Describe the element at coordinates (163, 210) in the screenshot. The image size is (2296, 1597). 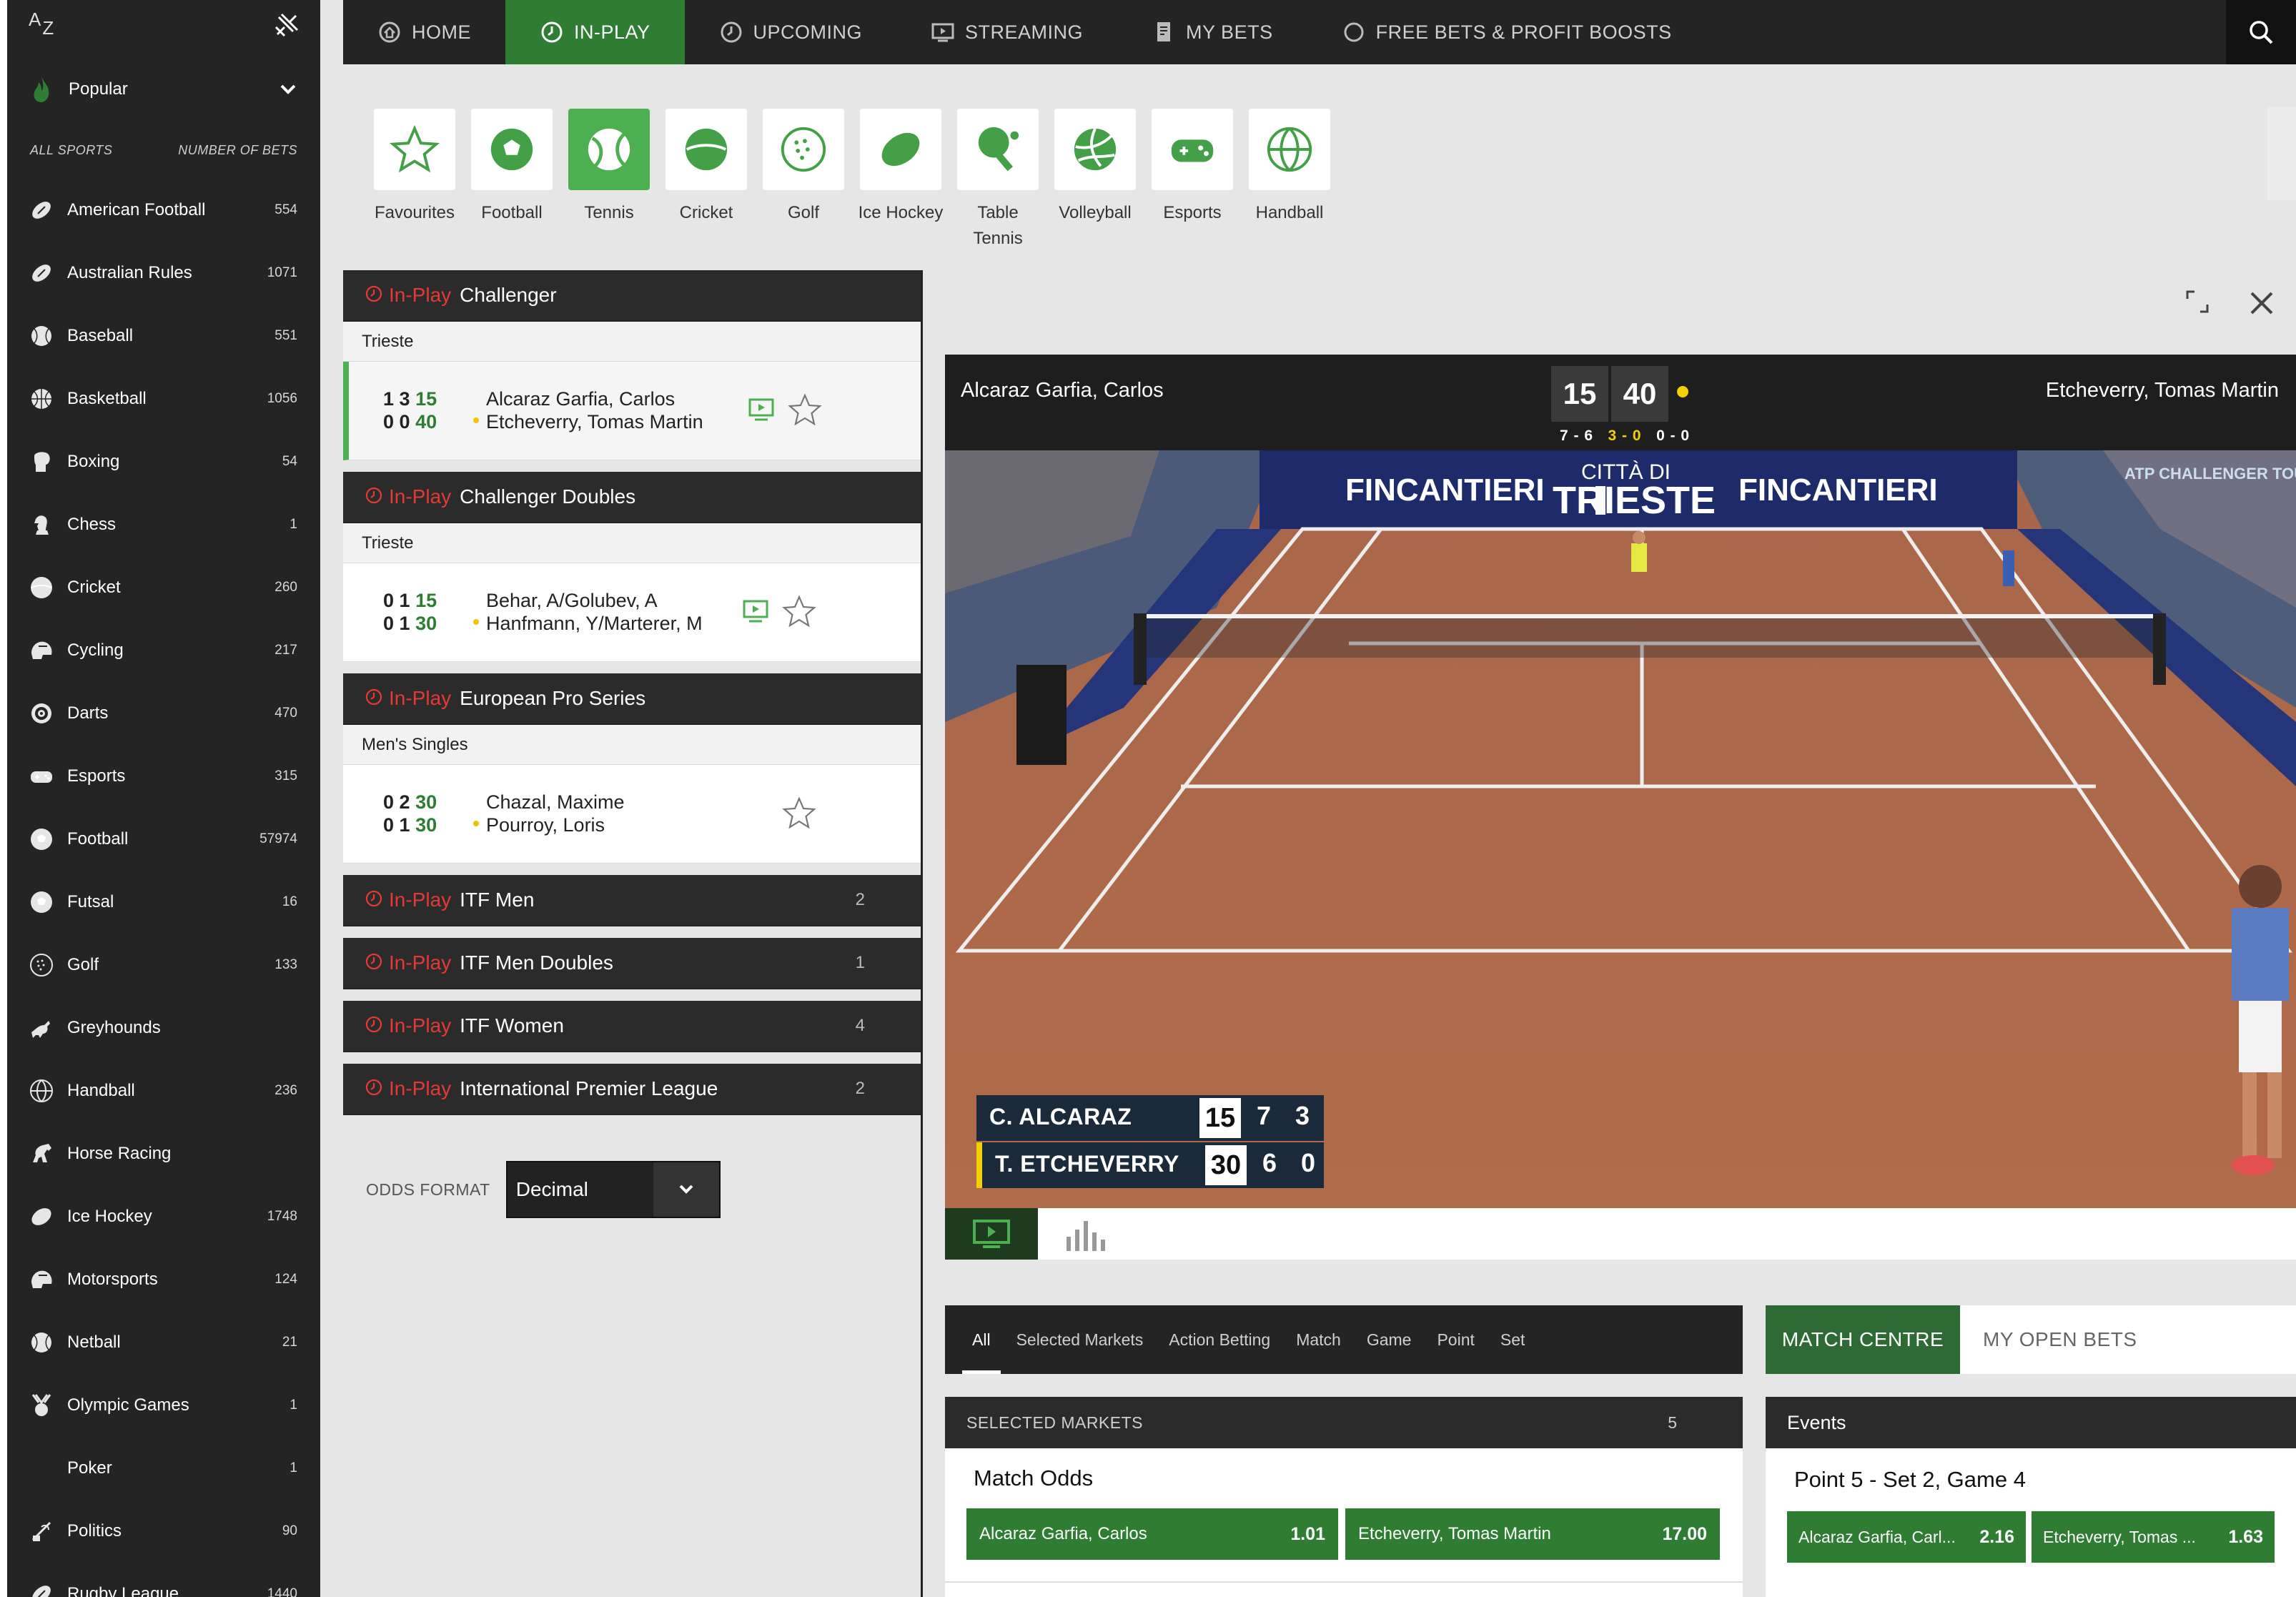
I see `sidebar-item-american-football: American Football 554` at that location.